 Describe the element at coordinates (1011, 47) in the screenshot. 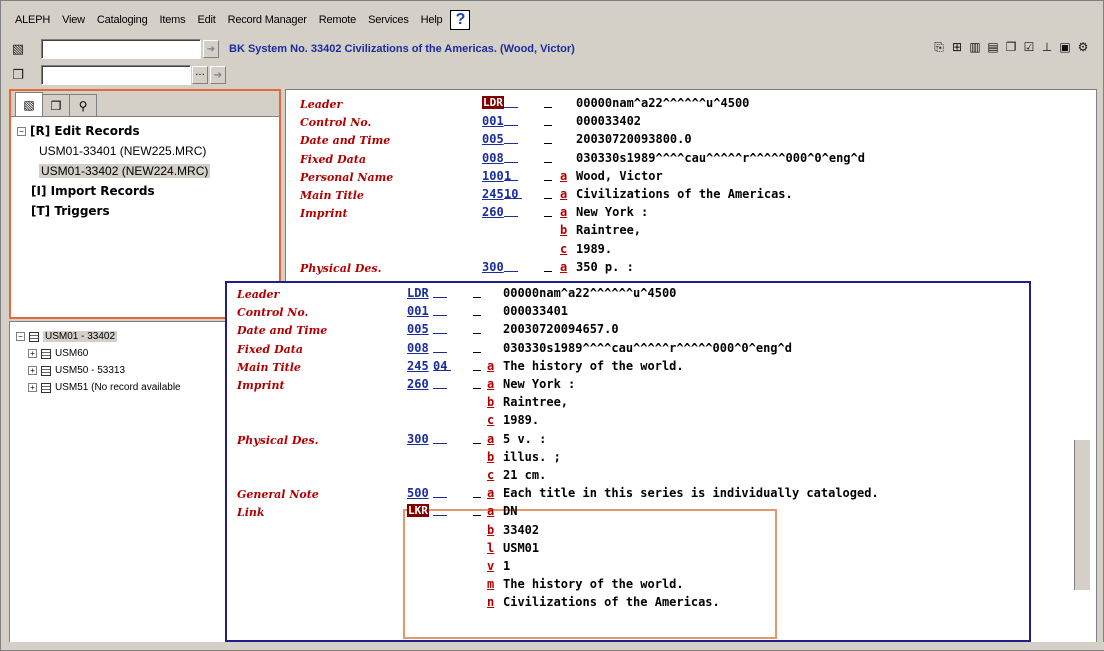

I see `copy-icon: ❐` at that location.